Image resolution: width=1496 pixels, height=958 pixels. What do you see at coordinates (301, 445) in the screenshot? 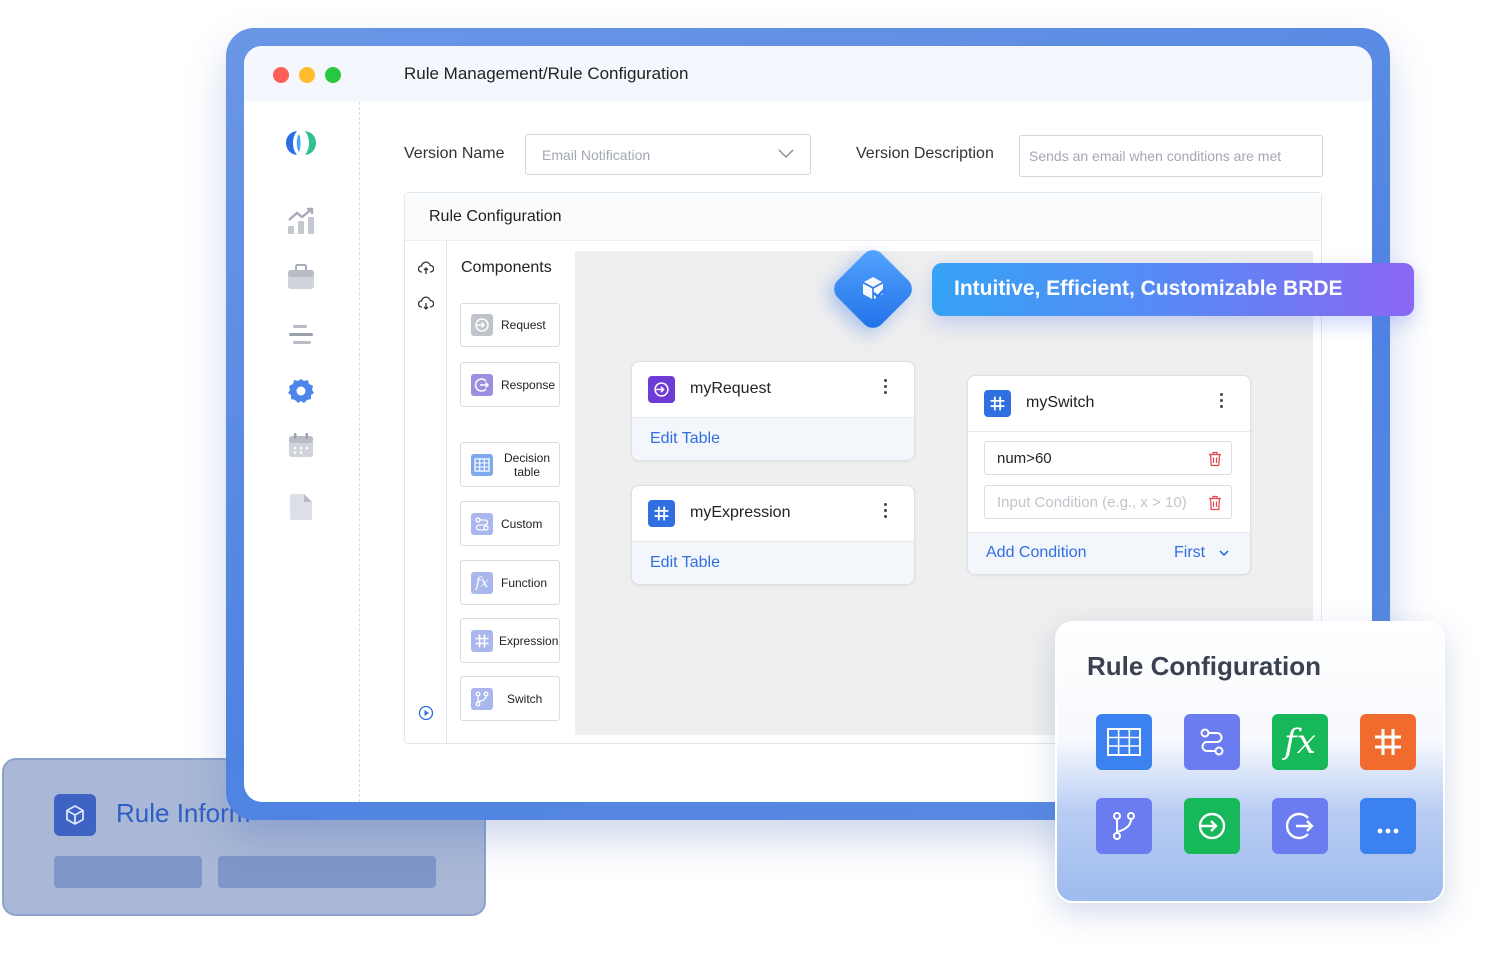
I see `calendar-icon` at bounding box center [301, 445].